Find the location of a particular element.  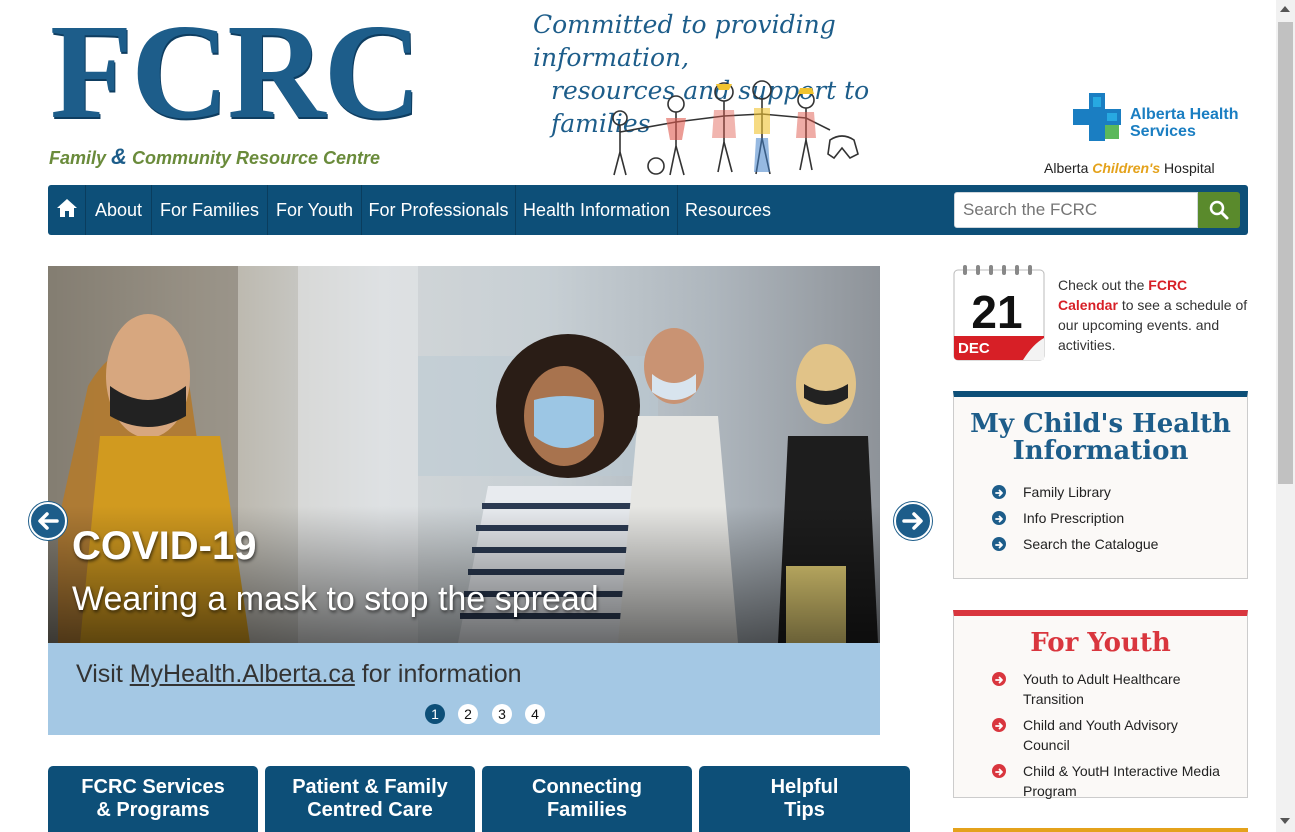

ach-hospital: Hospital is located at coordinates (1189, 168).